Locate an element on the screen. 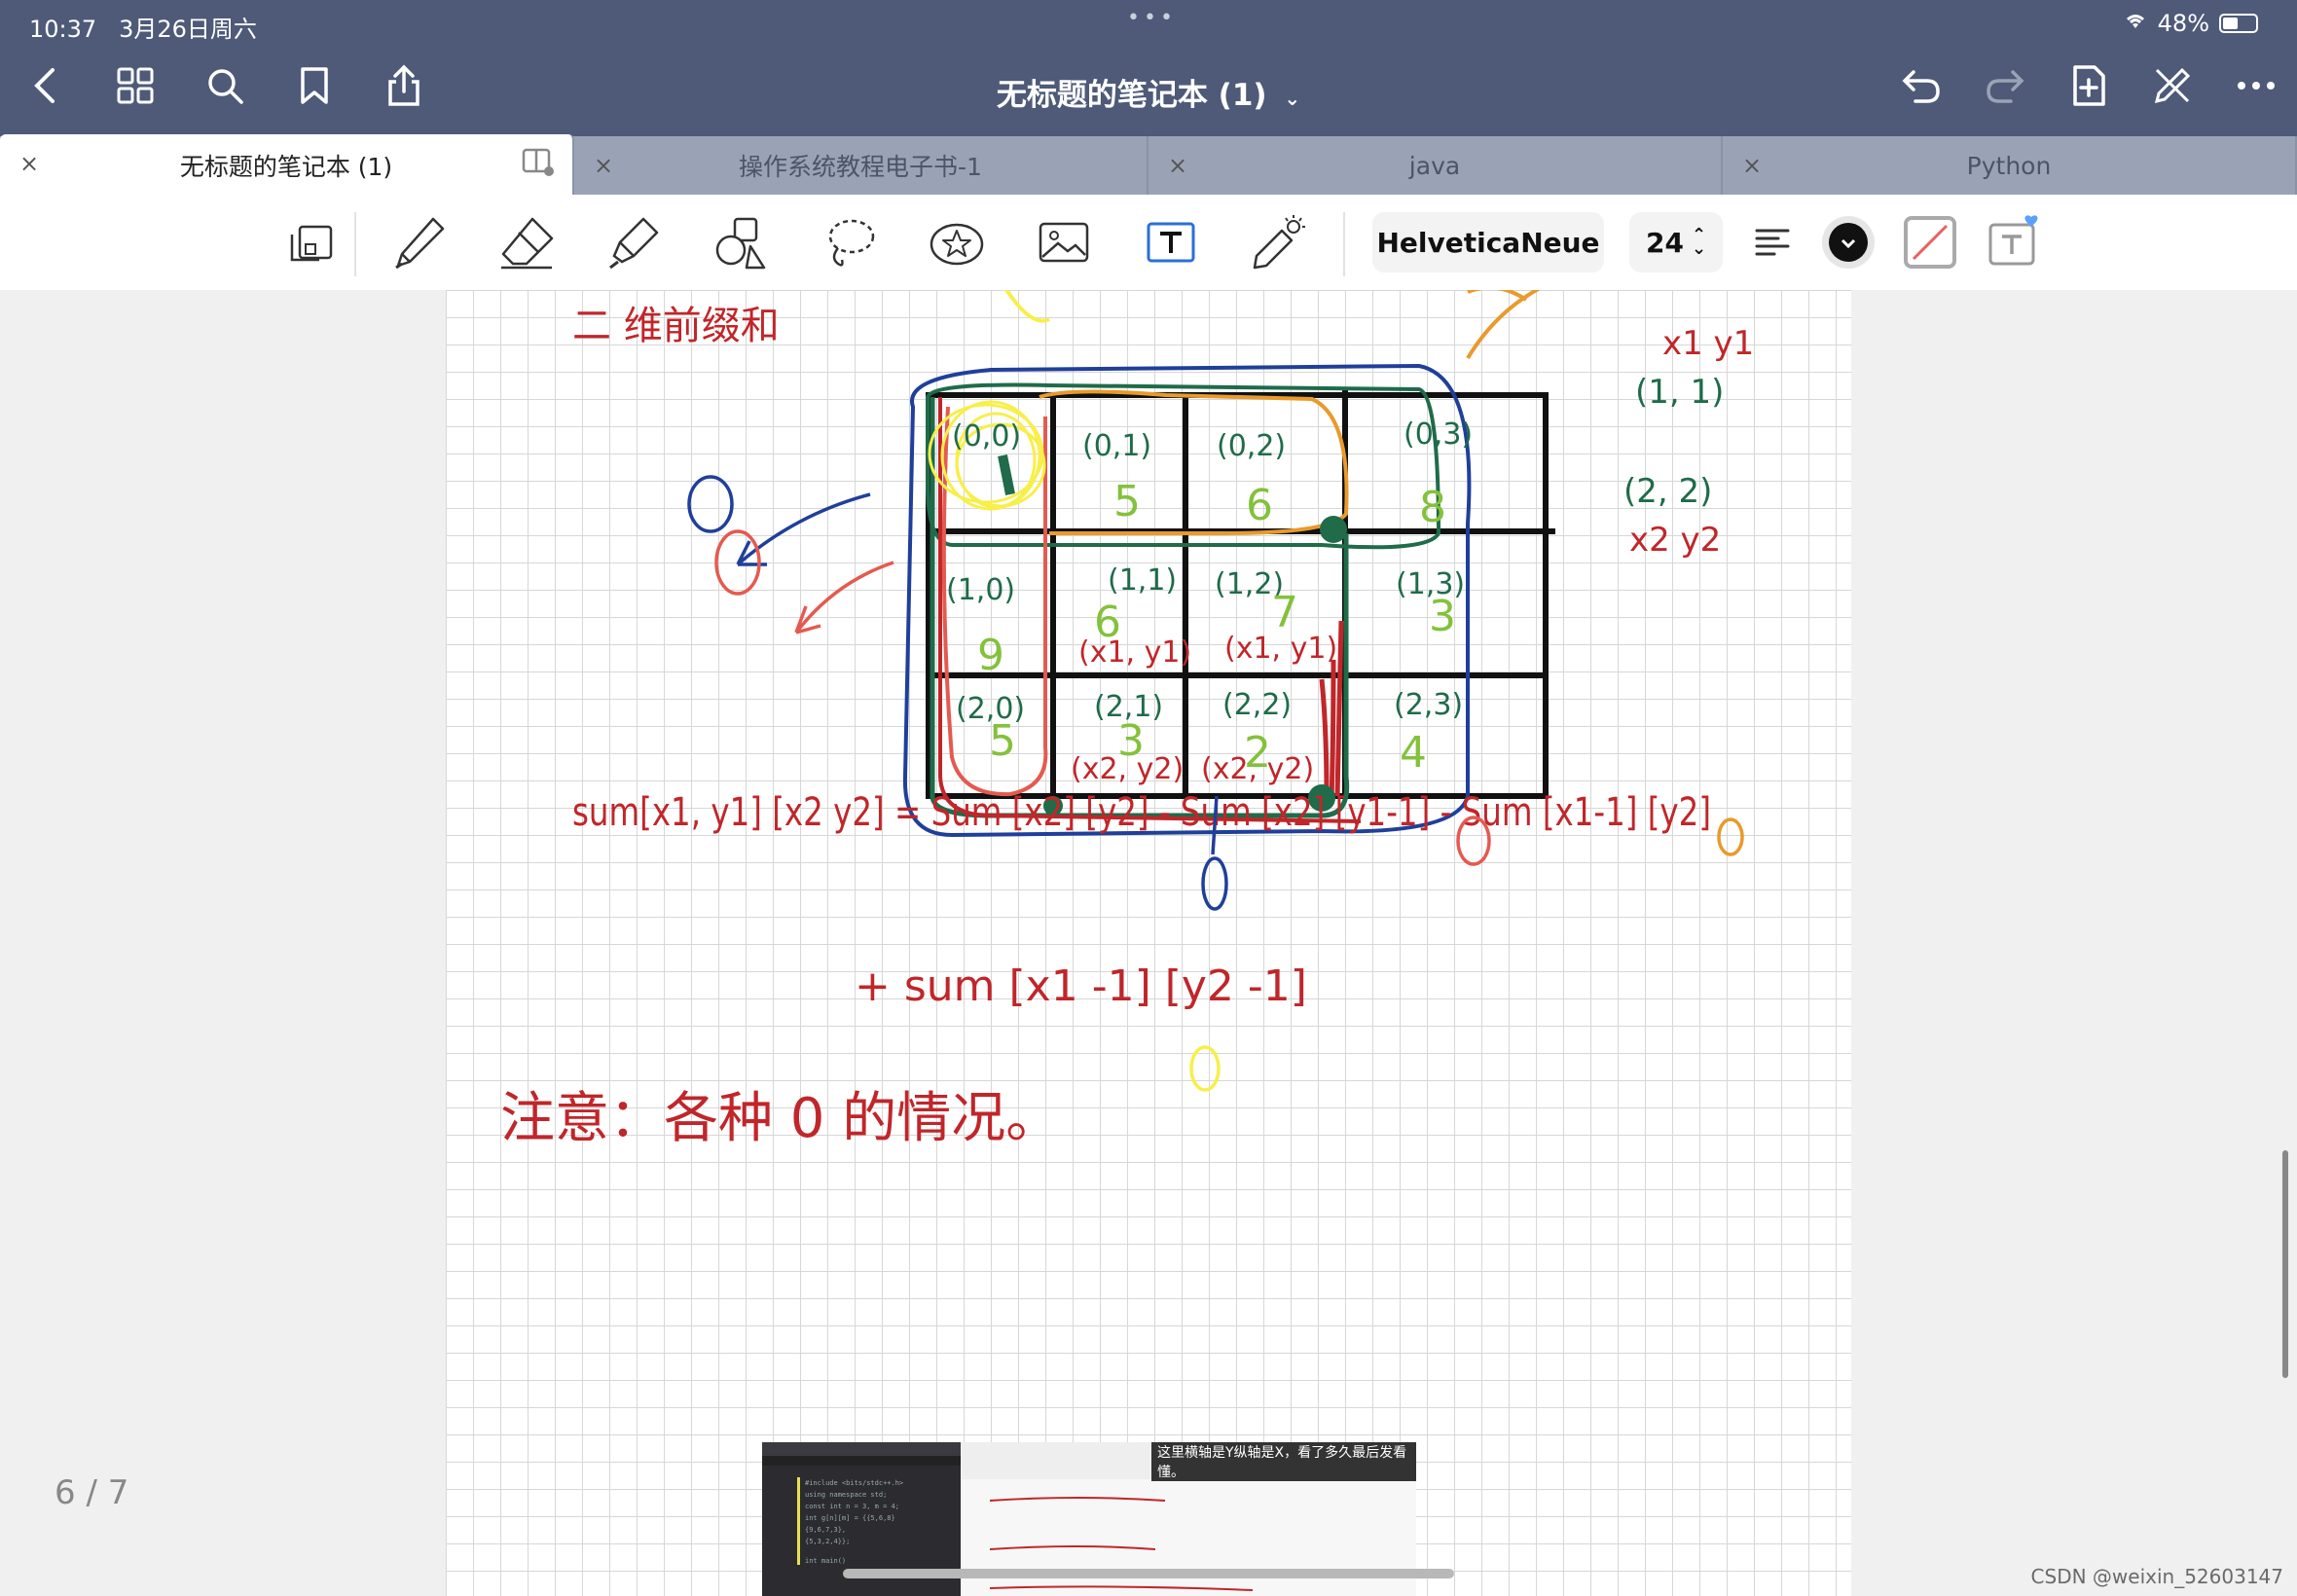 Image resolution: width=2297 pixels, height=1596 pixels. document-title-text: 无标题的笔记本 (1) is located at coordinates (1131, 95).